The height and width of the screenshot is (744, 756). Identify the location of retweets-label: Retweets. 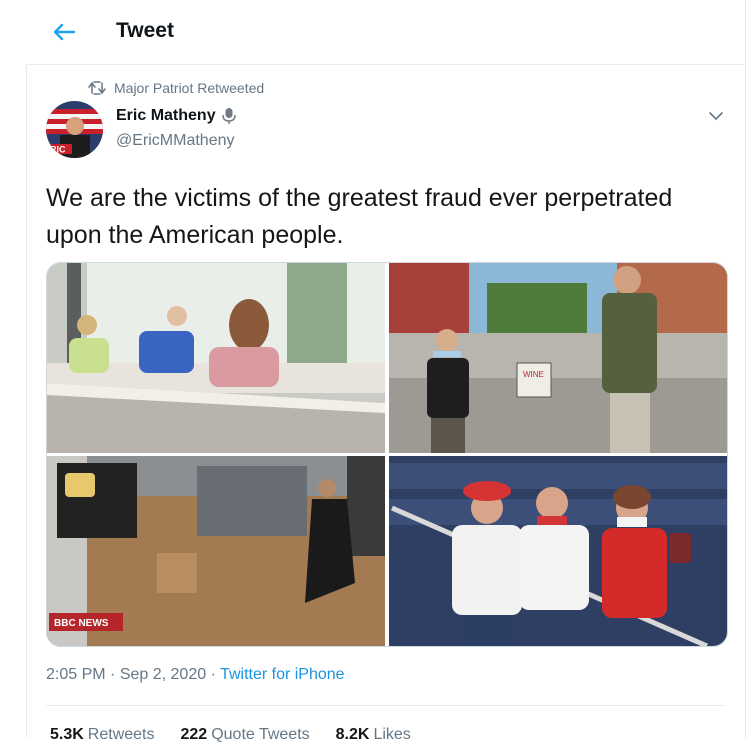
(121, 734).